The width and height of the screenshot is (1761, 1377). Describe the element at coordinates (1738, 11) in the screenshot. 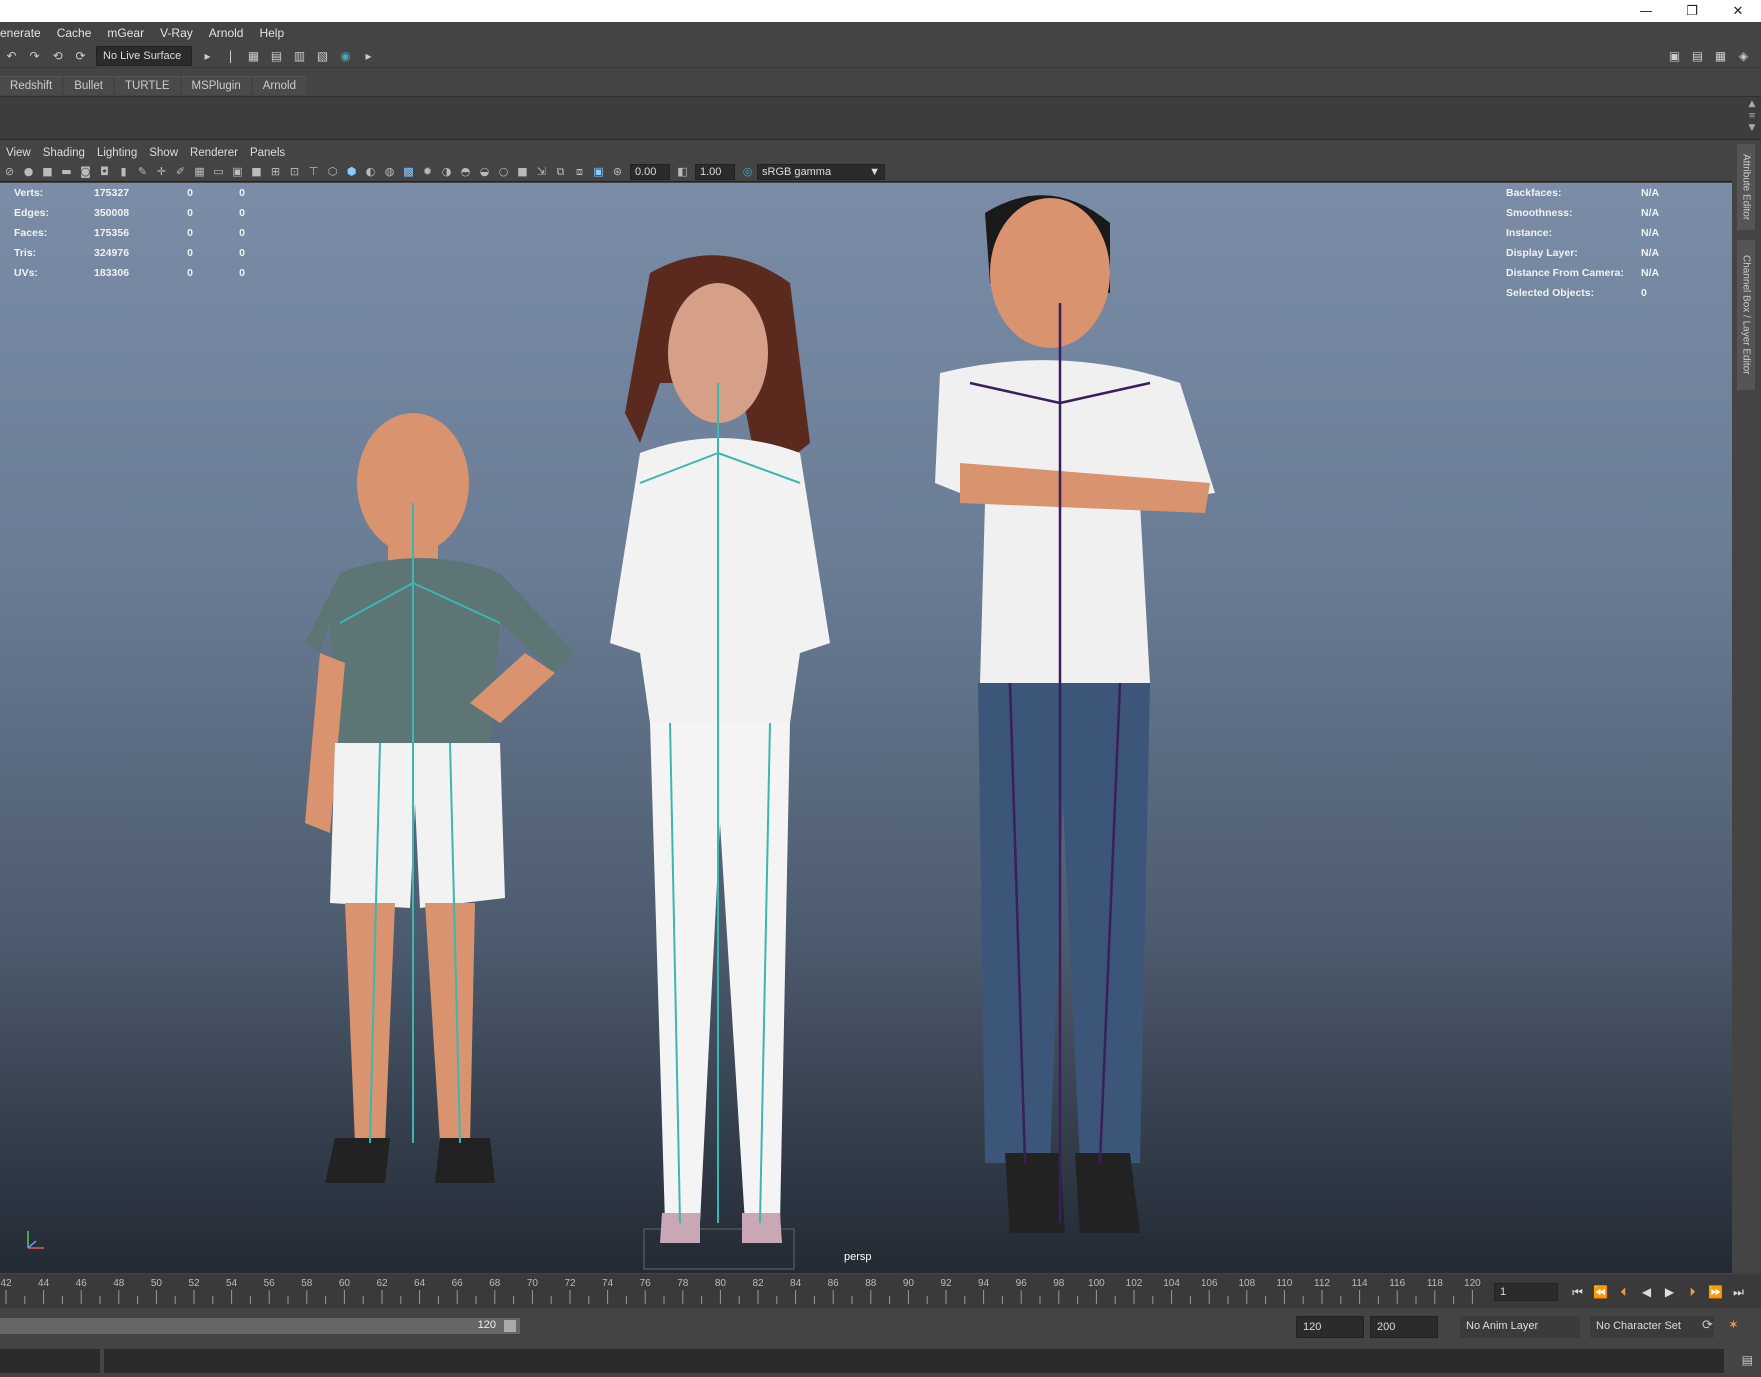

I see `close-button: ✕` at that location.